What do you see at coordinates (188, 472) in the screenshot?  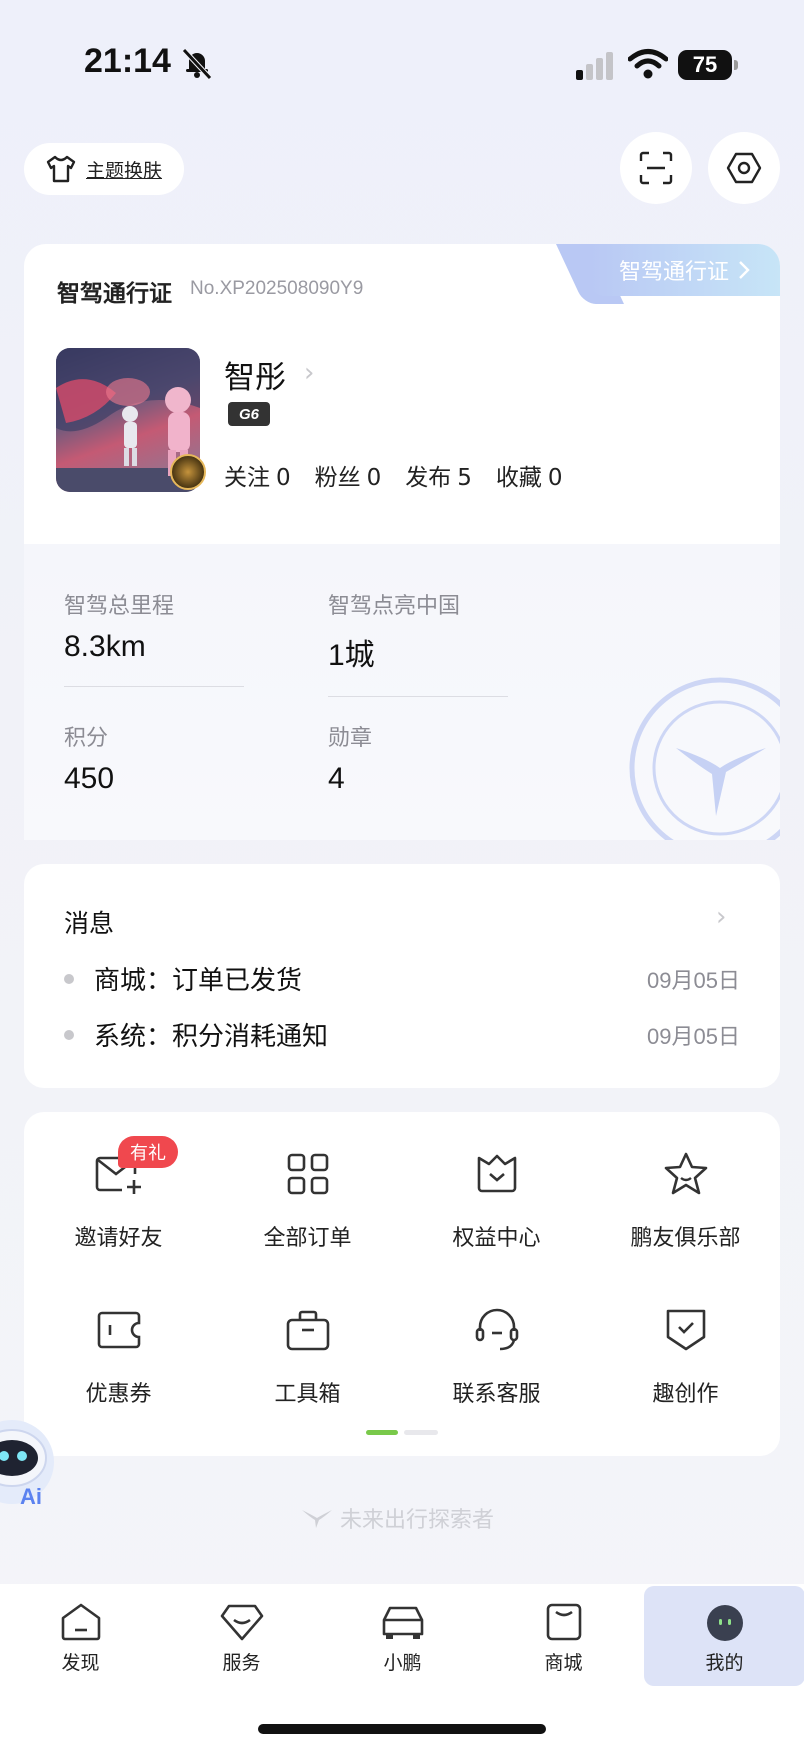 I see `avatar-badge-icon` at bounding box center [188, 472].